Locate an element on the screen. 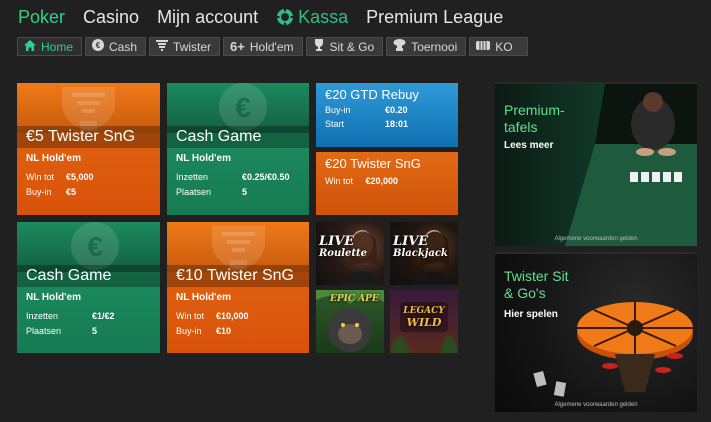 The image size is (711, 422). row-value: €10 is located at coordinates (224, 331).